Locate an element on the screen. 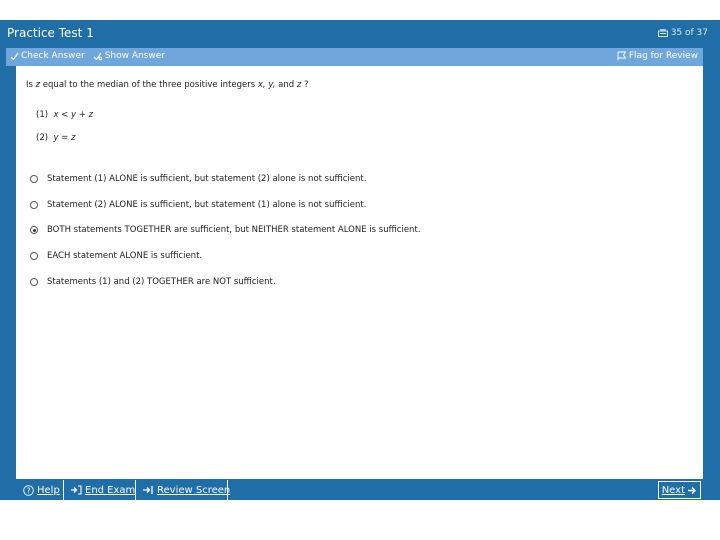 The width and height of the screenshot is (720, 540). title-bar: Practice Test 1 35 of 37 is located at coordinates (360, 34).